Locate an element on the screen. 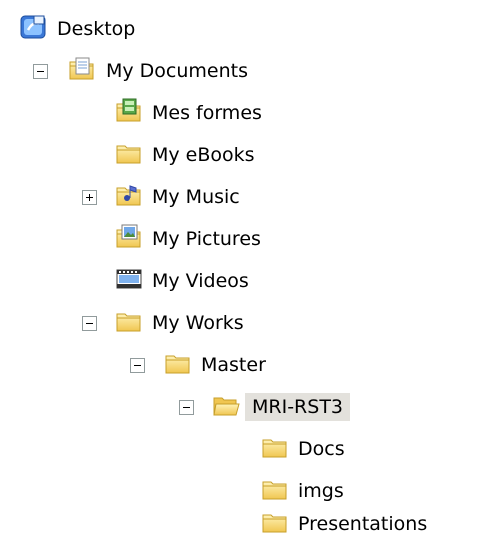 Image resolution: width=480 pixels, height=545 pixels. tree-node-label: Presentations is located at coordinates (362, 524).